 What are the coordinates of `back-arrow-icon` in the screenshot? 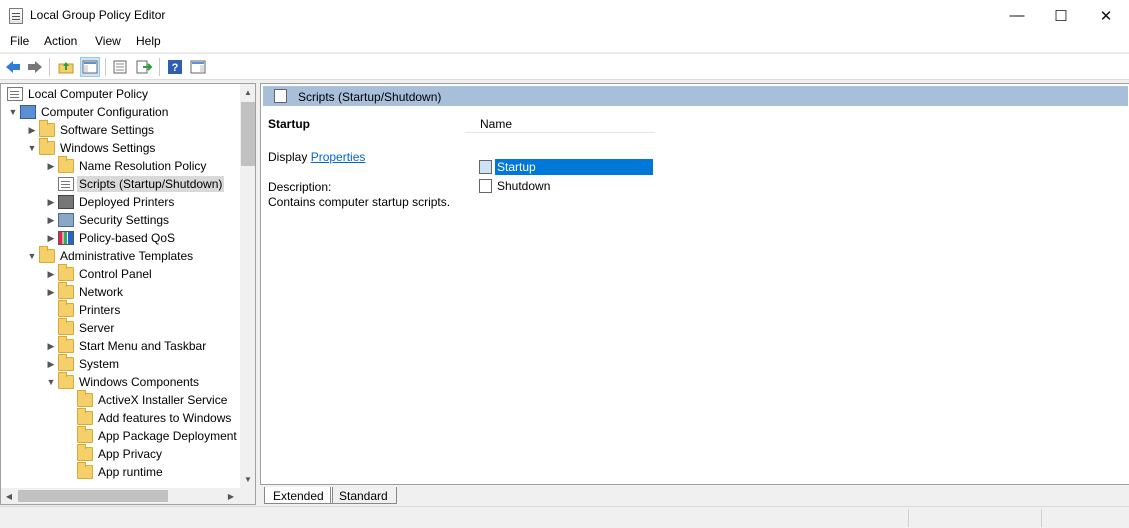 It's located at (13, 67).